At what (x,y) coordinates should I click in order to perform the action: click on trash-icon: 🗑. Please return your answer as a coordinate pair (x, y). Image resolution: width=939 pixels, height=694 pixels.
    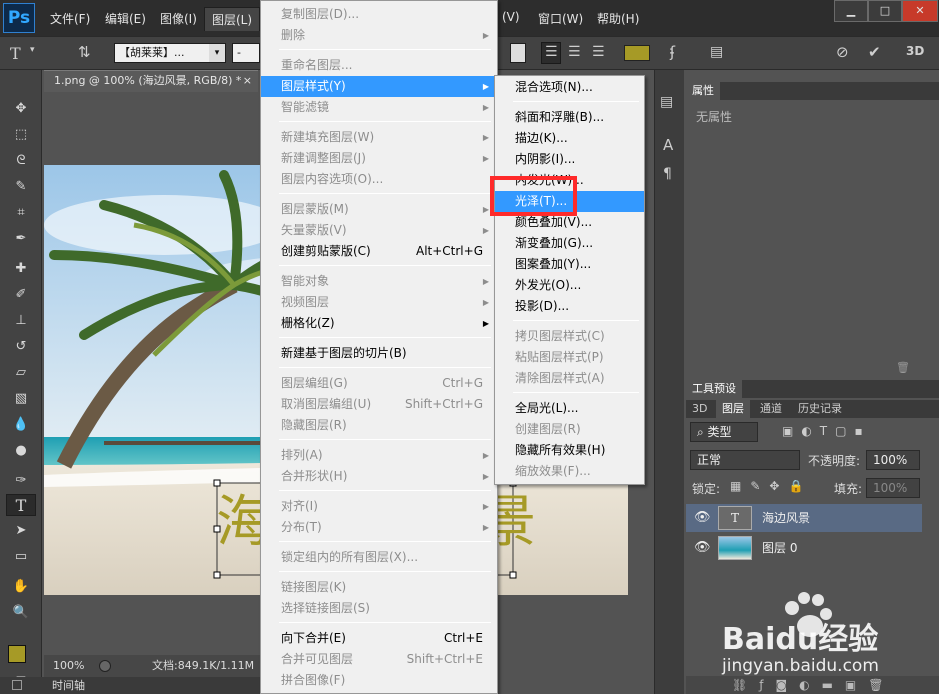
    Looking at the image, I should click on (903, 367).